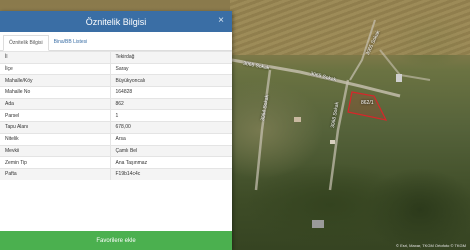 The image size is (470, 250). What do you see at coordinates (55, 174) in the screenshot?
I see `row-key: Pafta` at bounding box center [55, 174].